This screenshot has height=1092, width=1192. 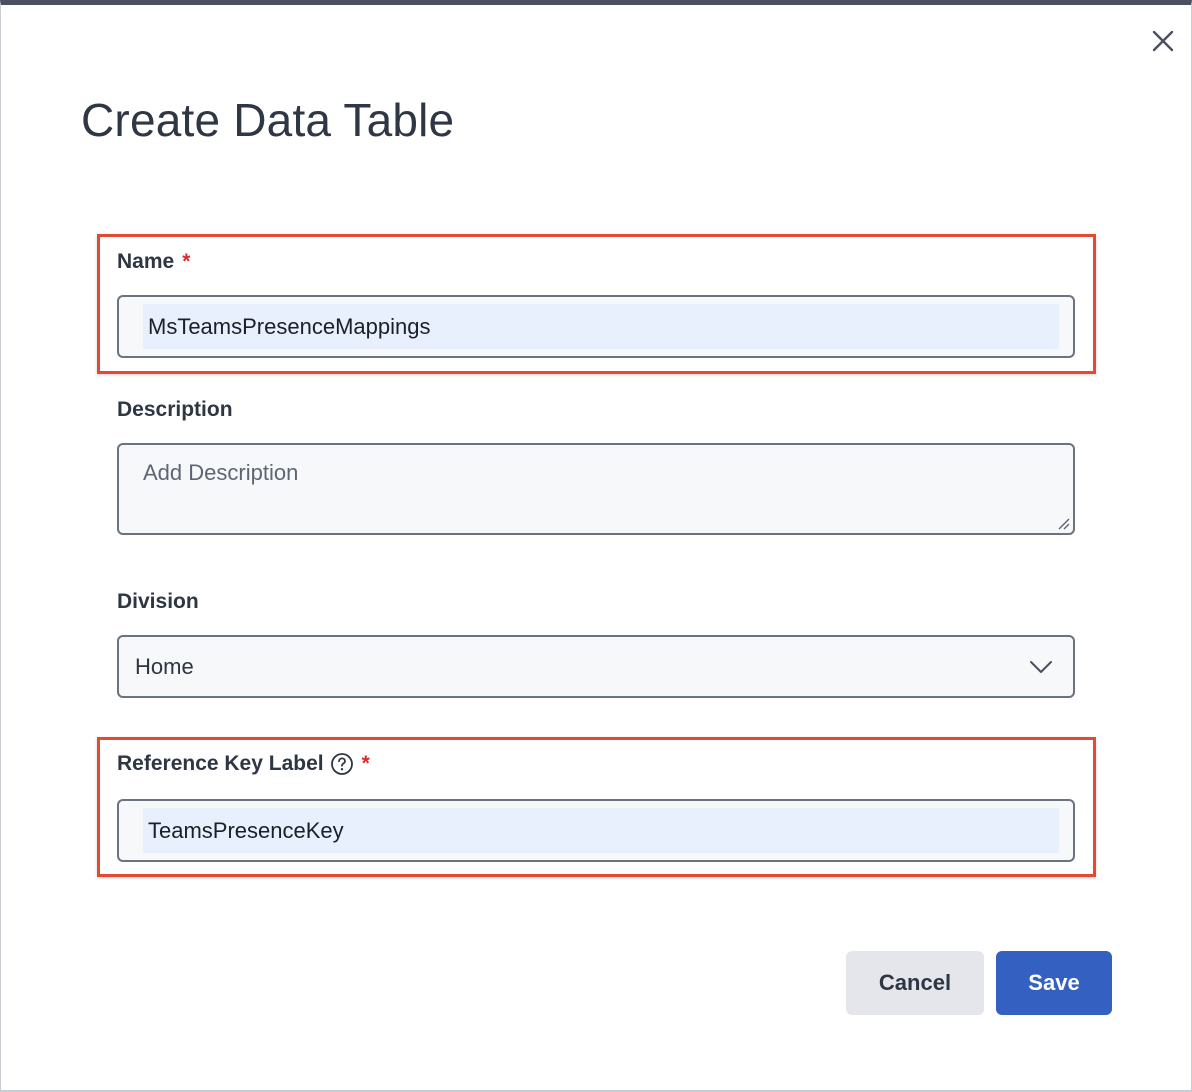 I want to click on reference-key-label: Reference Key Label *, so click(x=243, y=764).